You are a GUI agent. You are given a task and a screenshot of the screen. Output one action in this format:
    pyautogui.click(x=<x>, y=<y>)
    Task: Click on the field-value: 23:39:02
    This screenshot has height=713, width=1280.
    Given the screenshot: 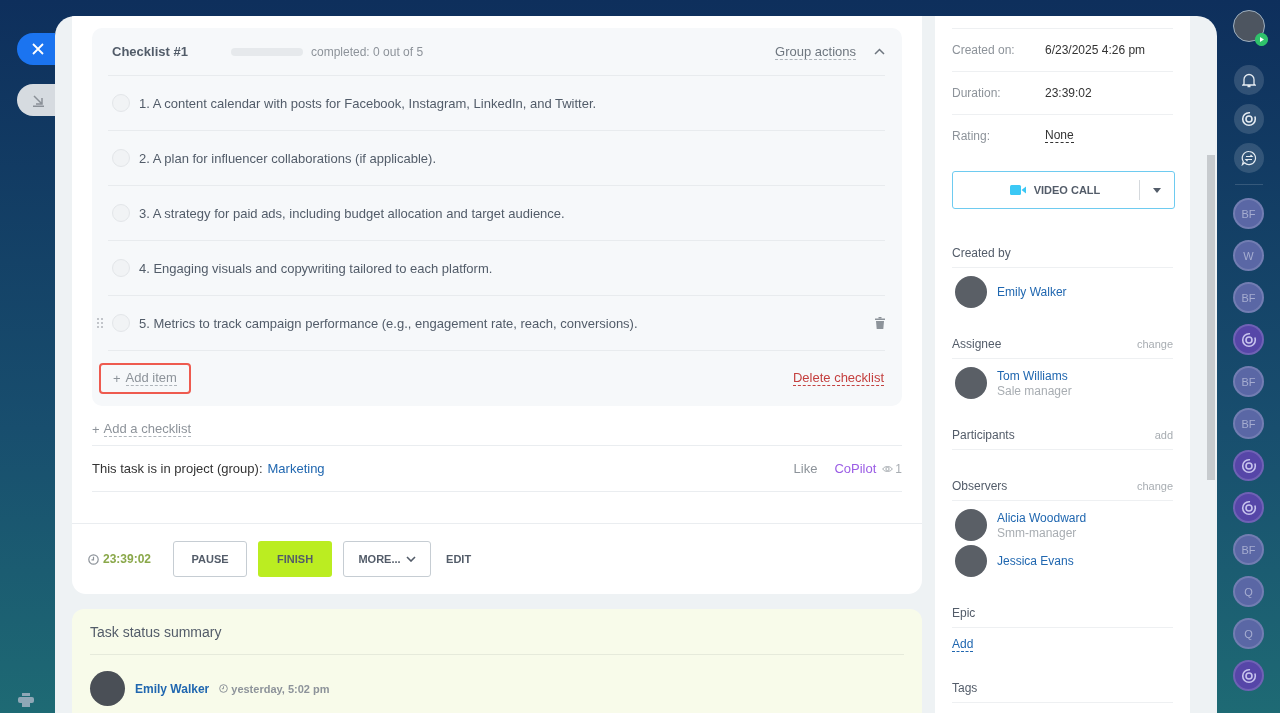 What is the action you would take?
    pyautogui.click(x=1068, y=93)
    